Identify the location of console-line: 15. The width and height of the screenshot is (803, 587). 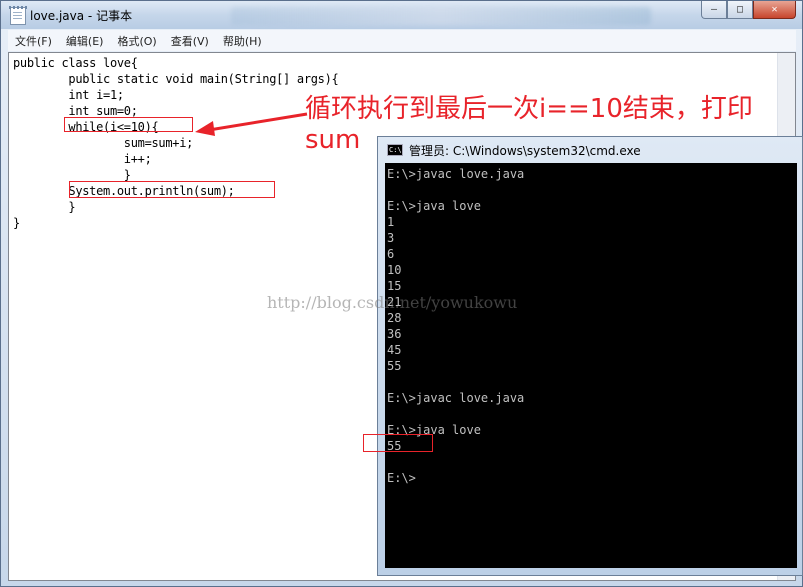
(394, 286).